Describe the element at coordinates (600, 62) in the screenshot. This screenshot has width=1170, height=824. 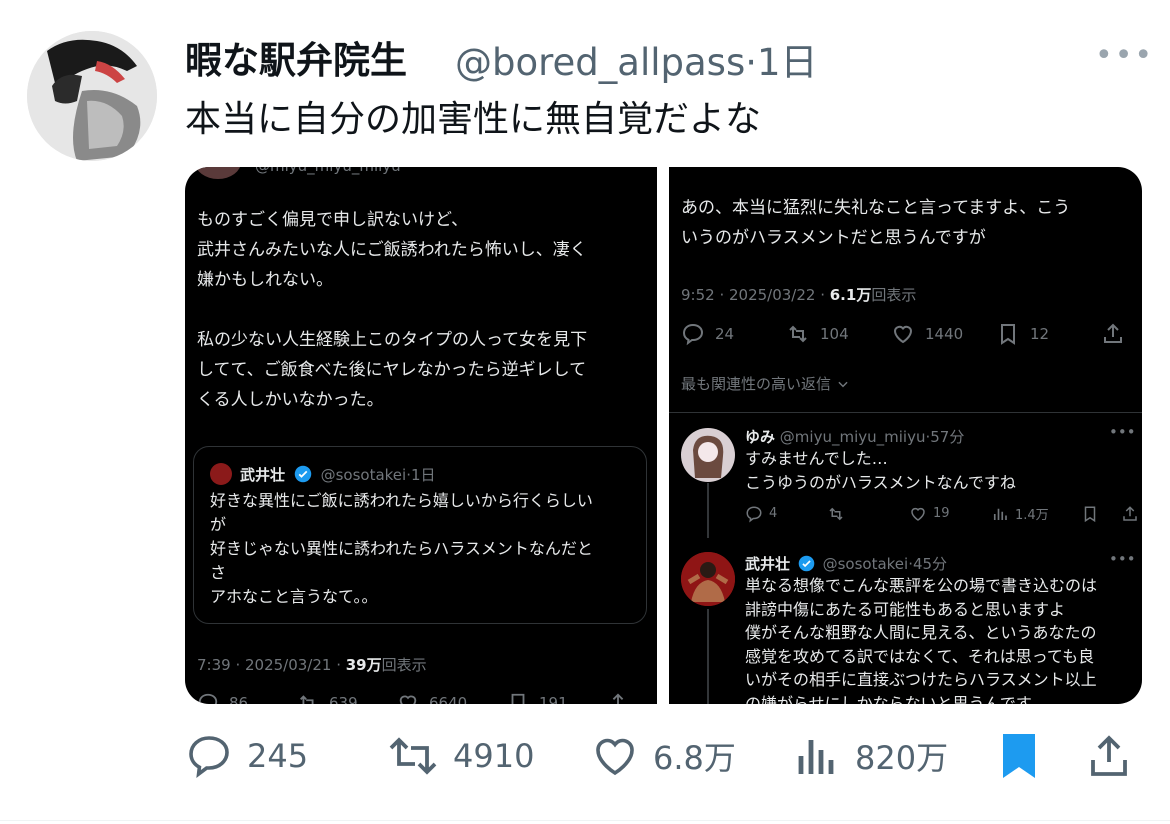
I see `author-handle: @bored_allpass` at that location.